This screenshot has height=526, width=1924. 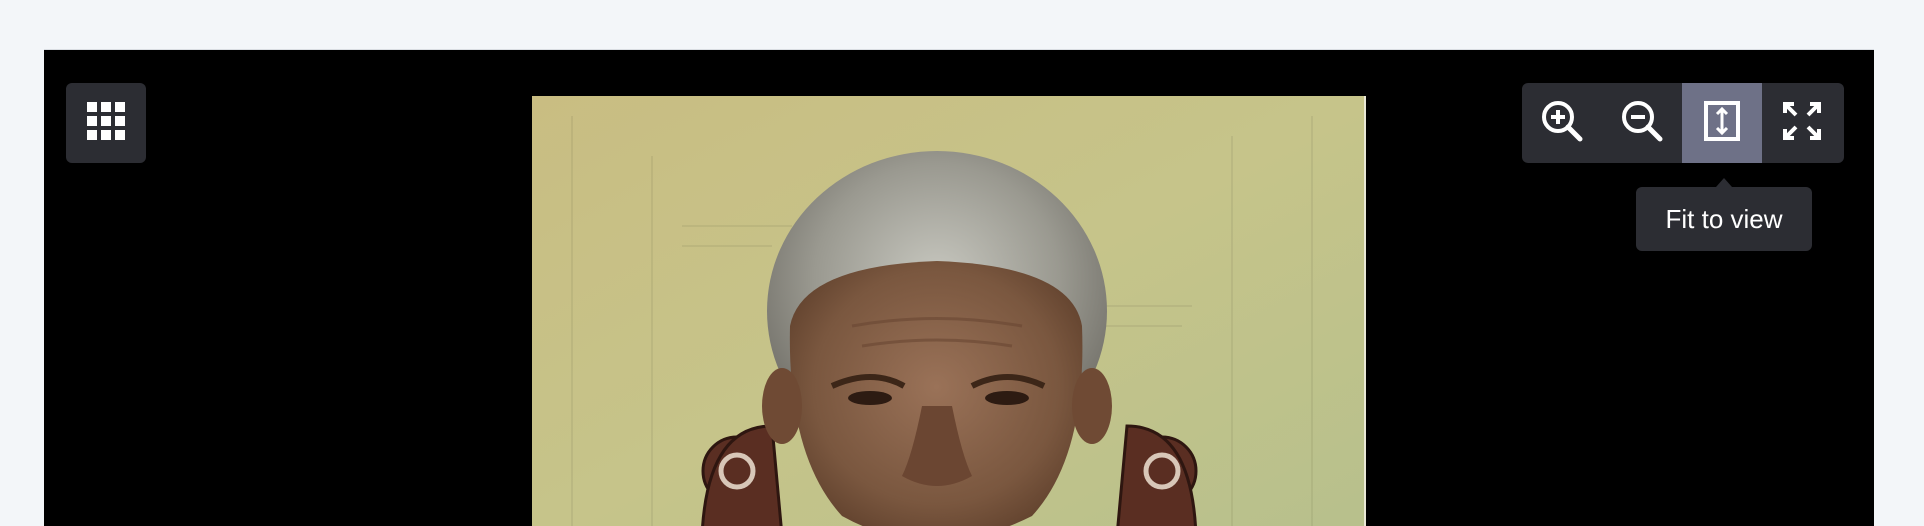 I want to click on zoom-out-button, so click(x=1642, y=123).